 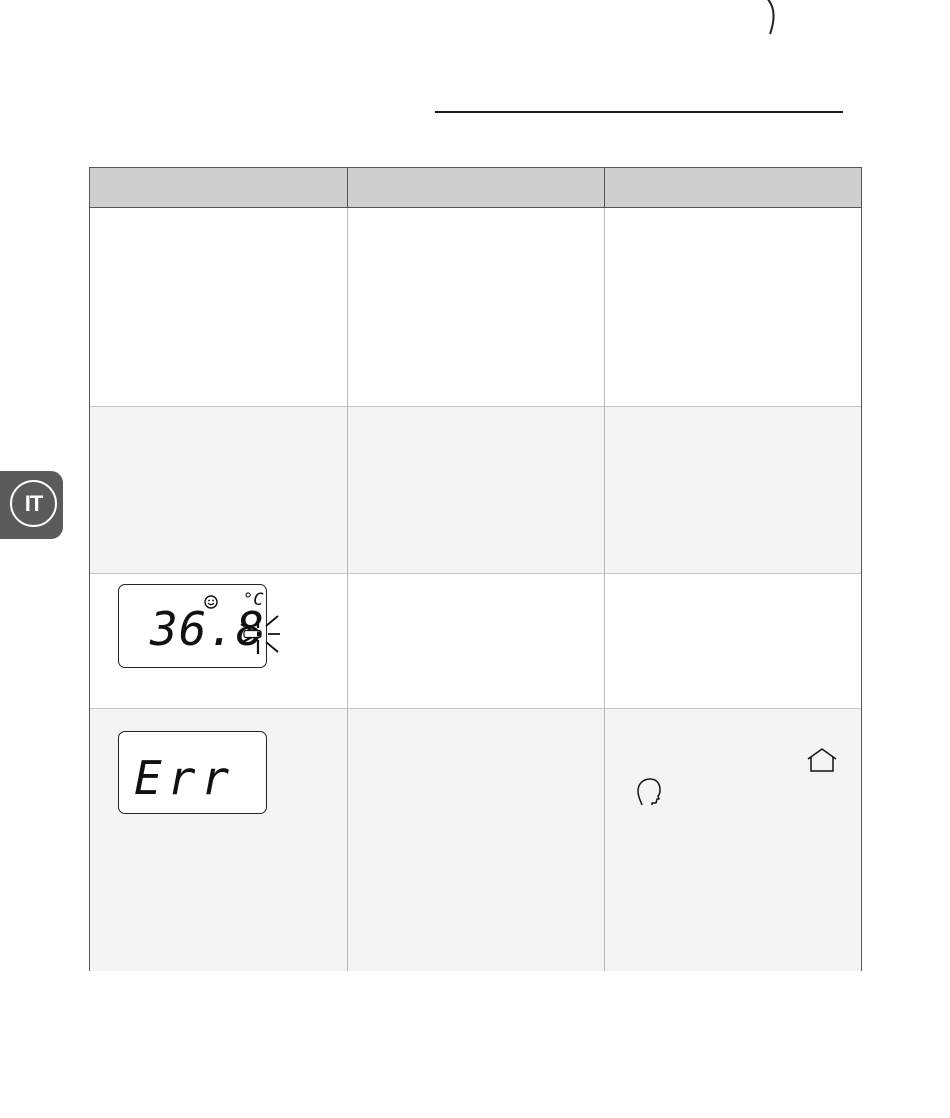 What do you see at coordinates (475, 188) in the screenshot?
I see `table-header-row` at bounding box center [475, 188].